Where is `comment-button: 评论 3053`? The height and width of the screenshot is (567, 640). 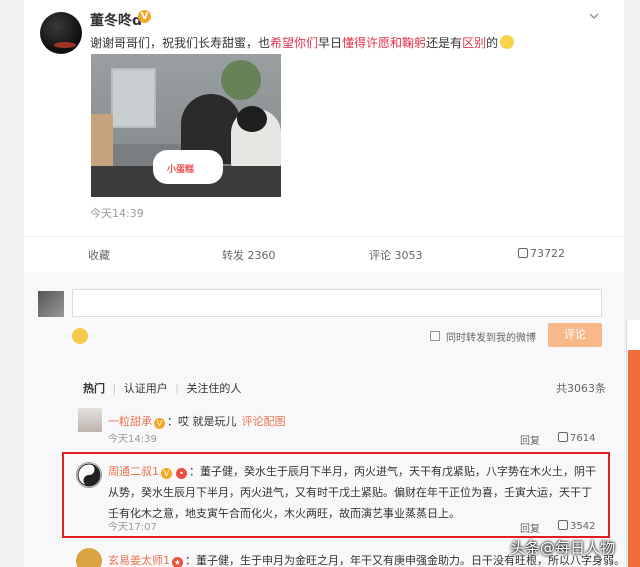
comment-button: 评论 3053 is located at coordinates (396, 255).